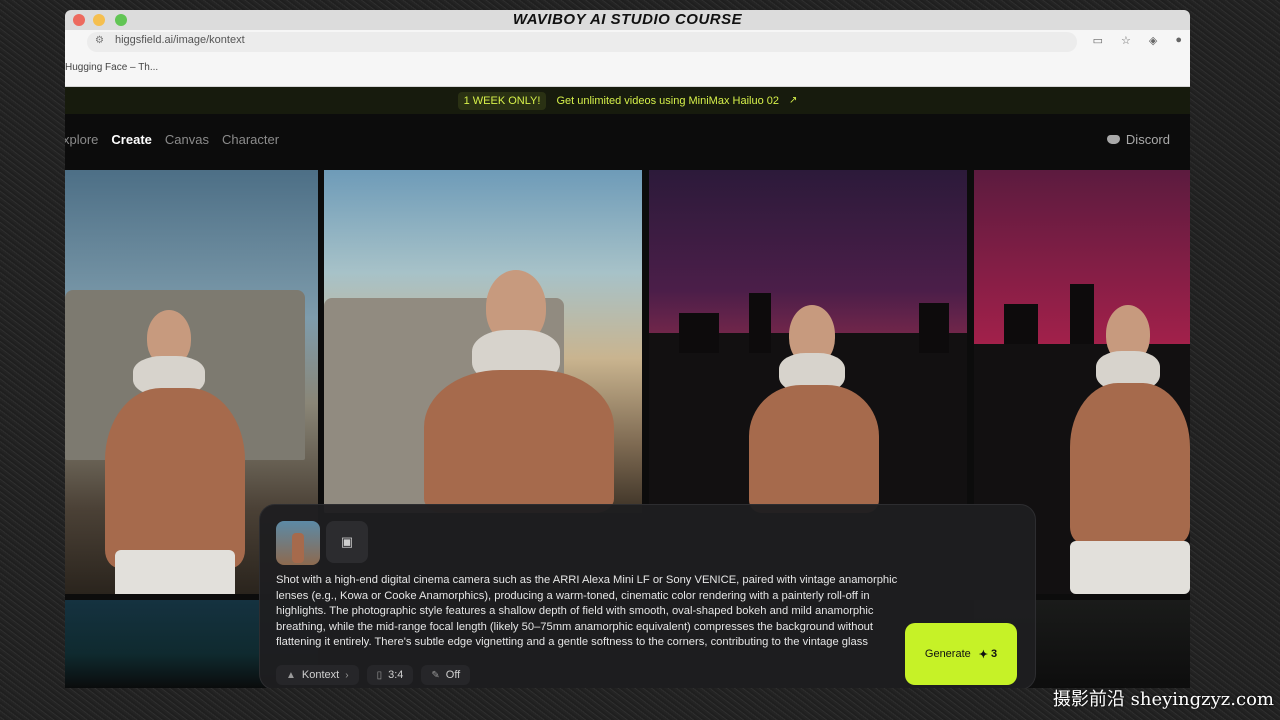 Image resolution: width=1280 pixels, height=720 pixels. I want to click on generate-cost: ✦ 3, so click(988, 654).